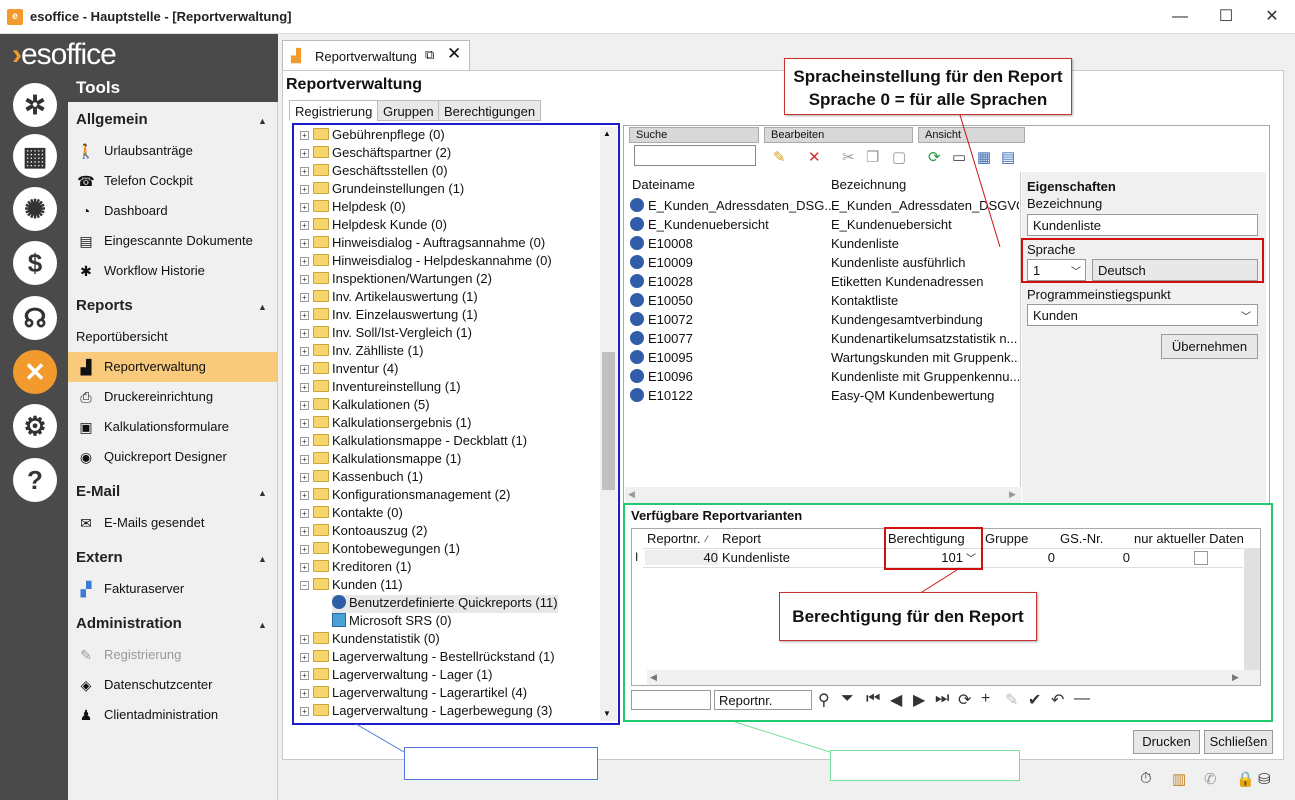 This screenshot has width=1295, height=800. I want to click on tree-item: + Kalkulationsmappe (1), so click(380, 460).